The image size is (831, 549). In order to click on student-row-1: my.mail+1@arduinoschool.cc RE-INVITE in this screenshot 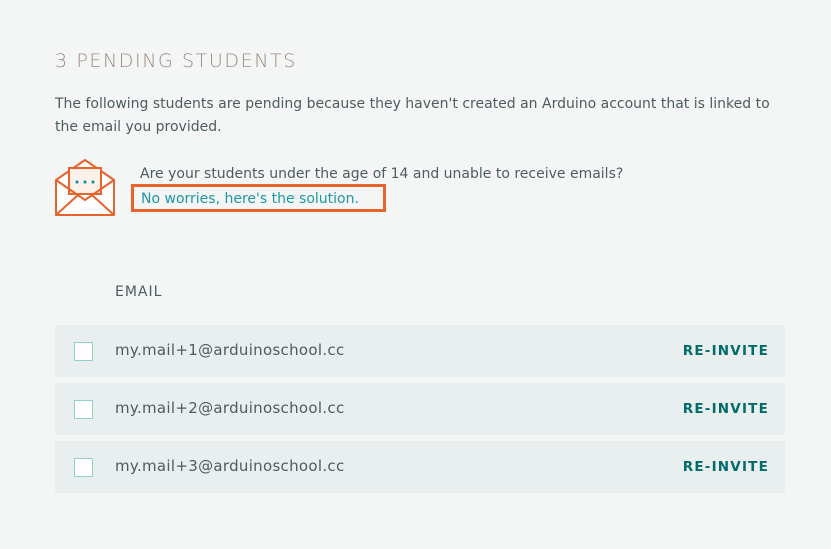, I will do `click(420, 351)`.